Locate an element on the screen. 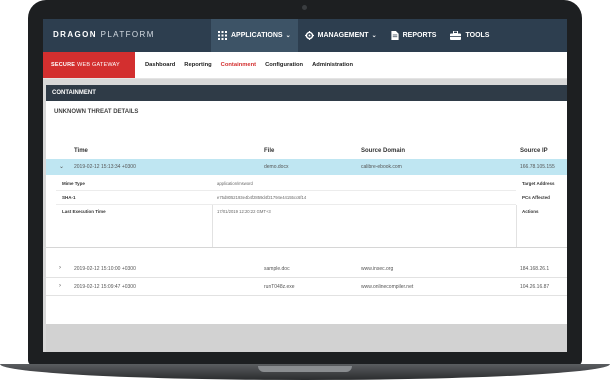  detail-label-sha: SHA-1 is located at coordinates (69, 197).